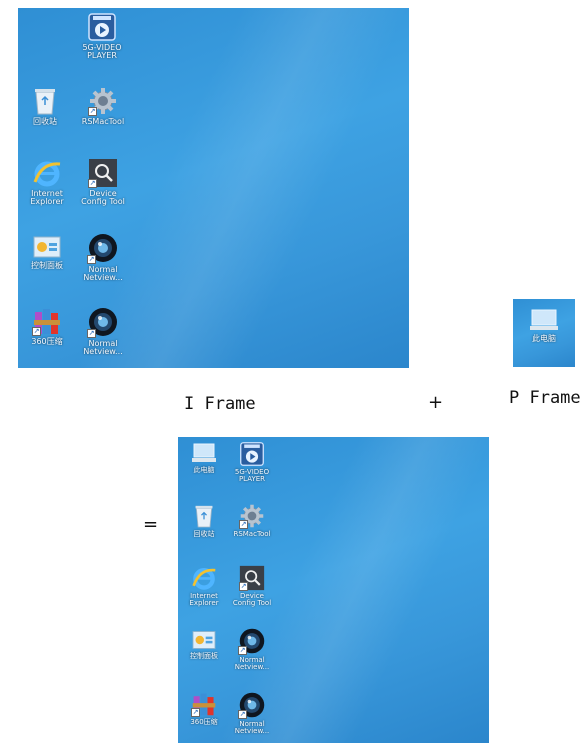 This screenshot has height=748, width=587. What do you see at coordinates (103, 198) in the screenshot?
I see `device-config-label: Device Config Tool` at bounding box center [103, 198].